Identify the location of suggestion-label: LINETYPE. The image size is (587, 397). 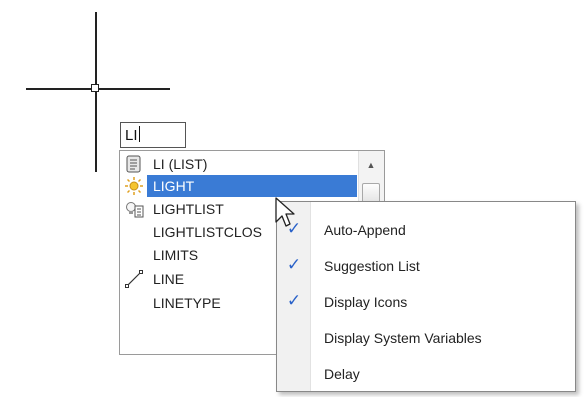
(187, 303).